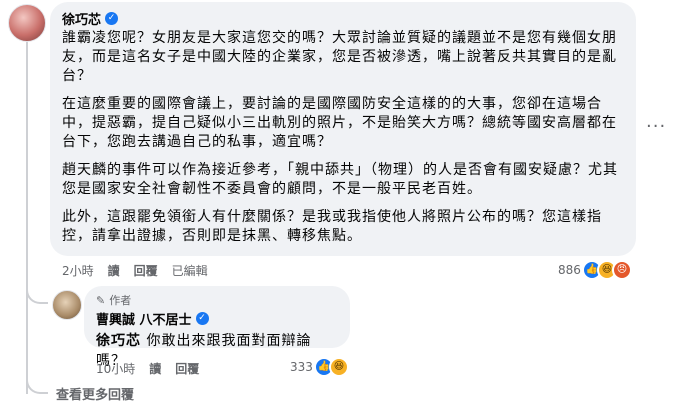  Describe the element at coordinates (301, 367) in the screenshot. I see `reply-reaction-count: 333` at that location.